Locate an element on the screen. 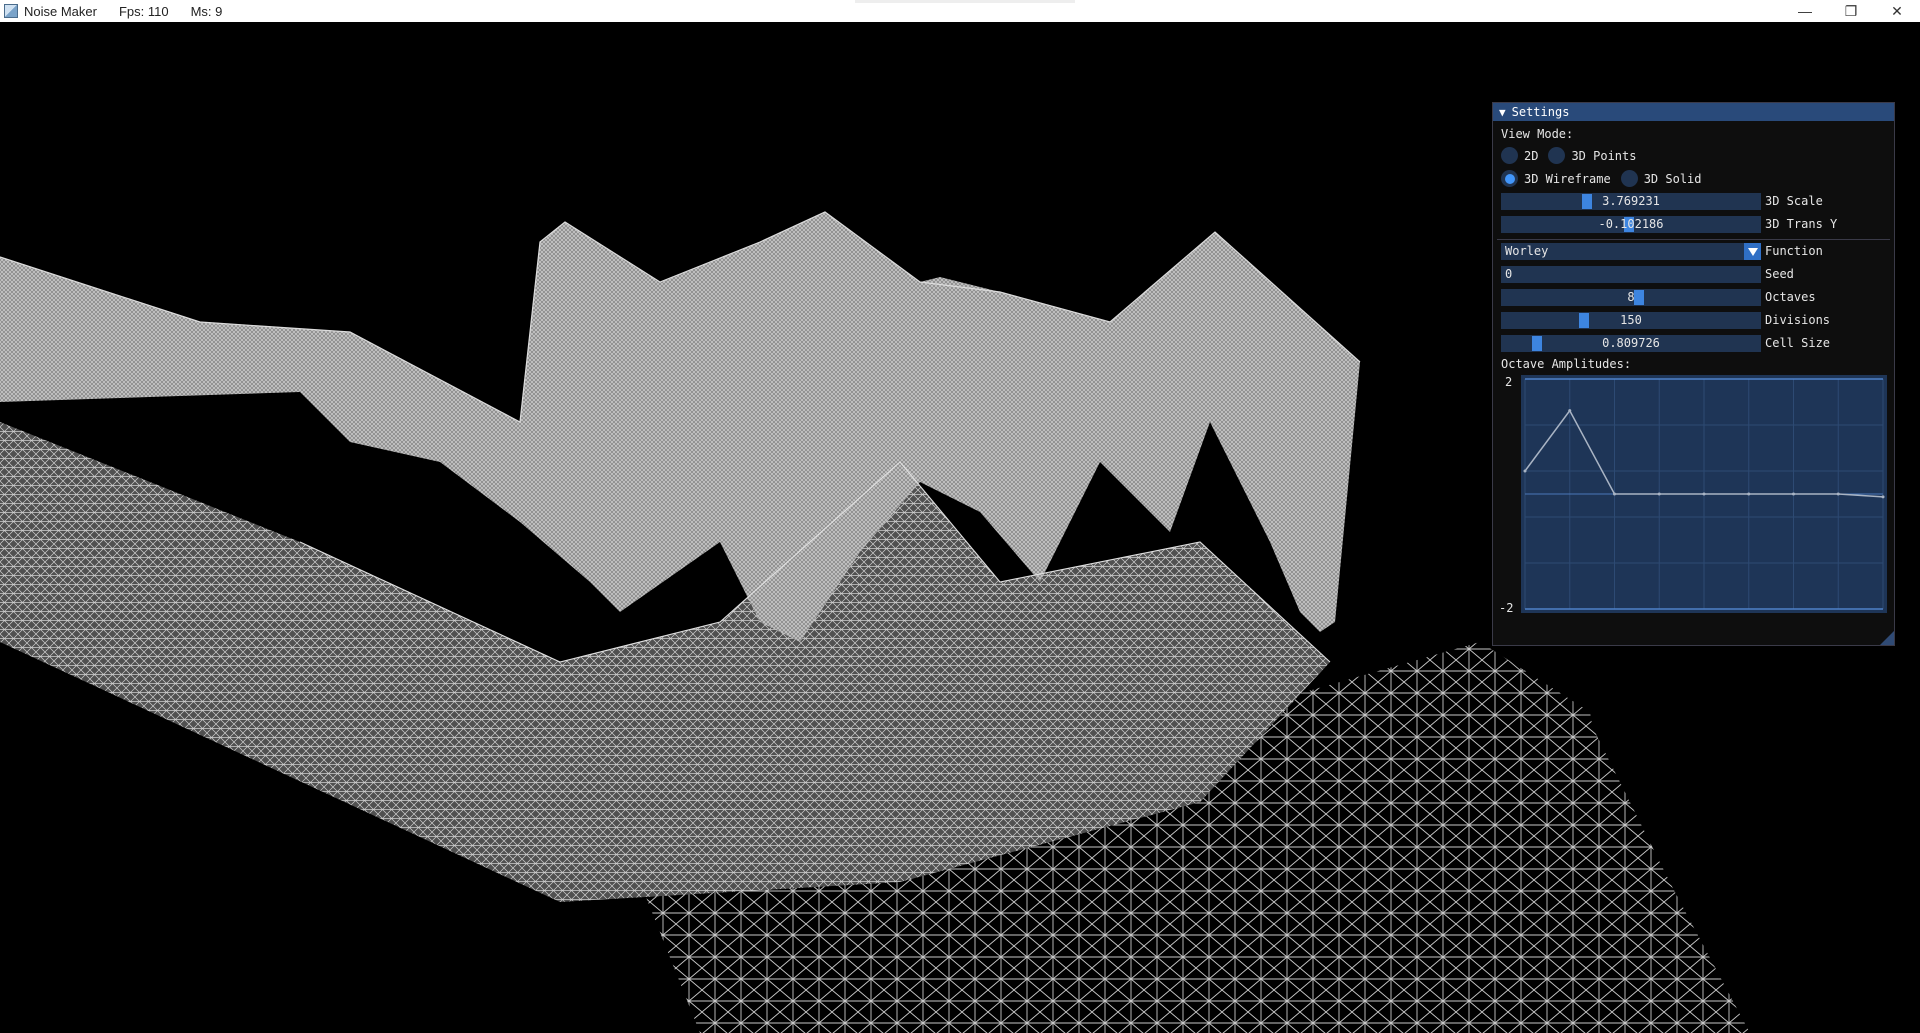 This screenshot has height=1033, width=1920. seed-label: Seed is located at coordinates (1779, 274).